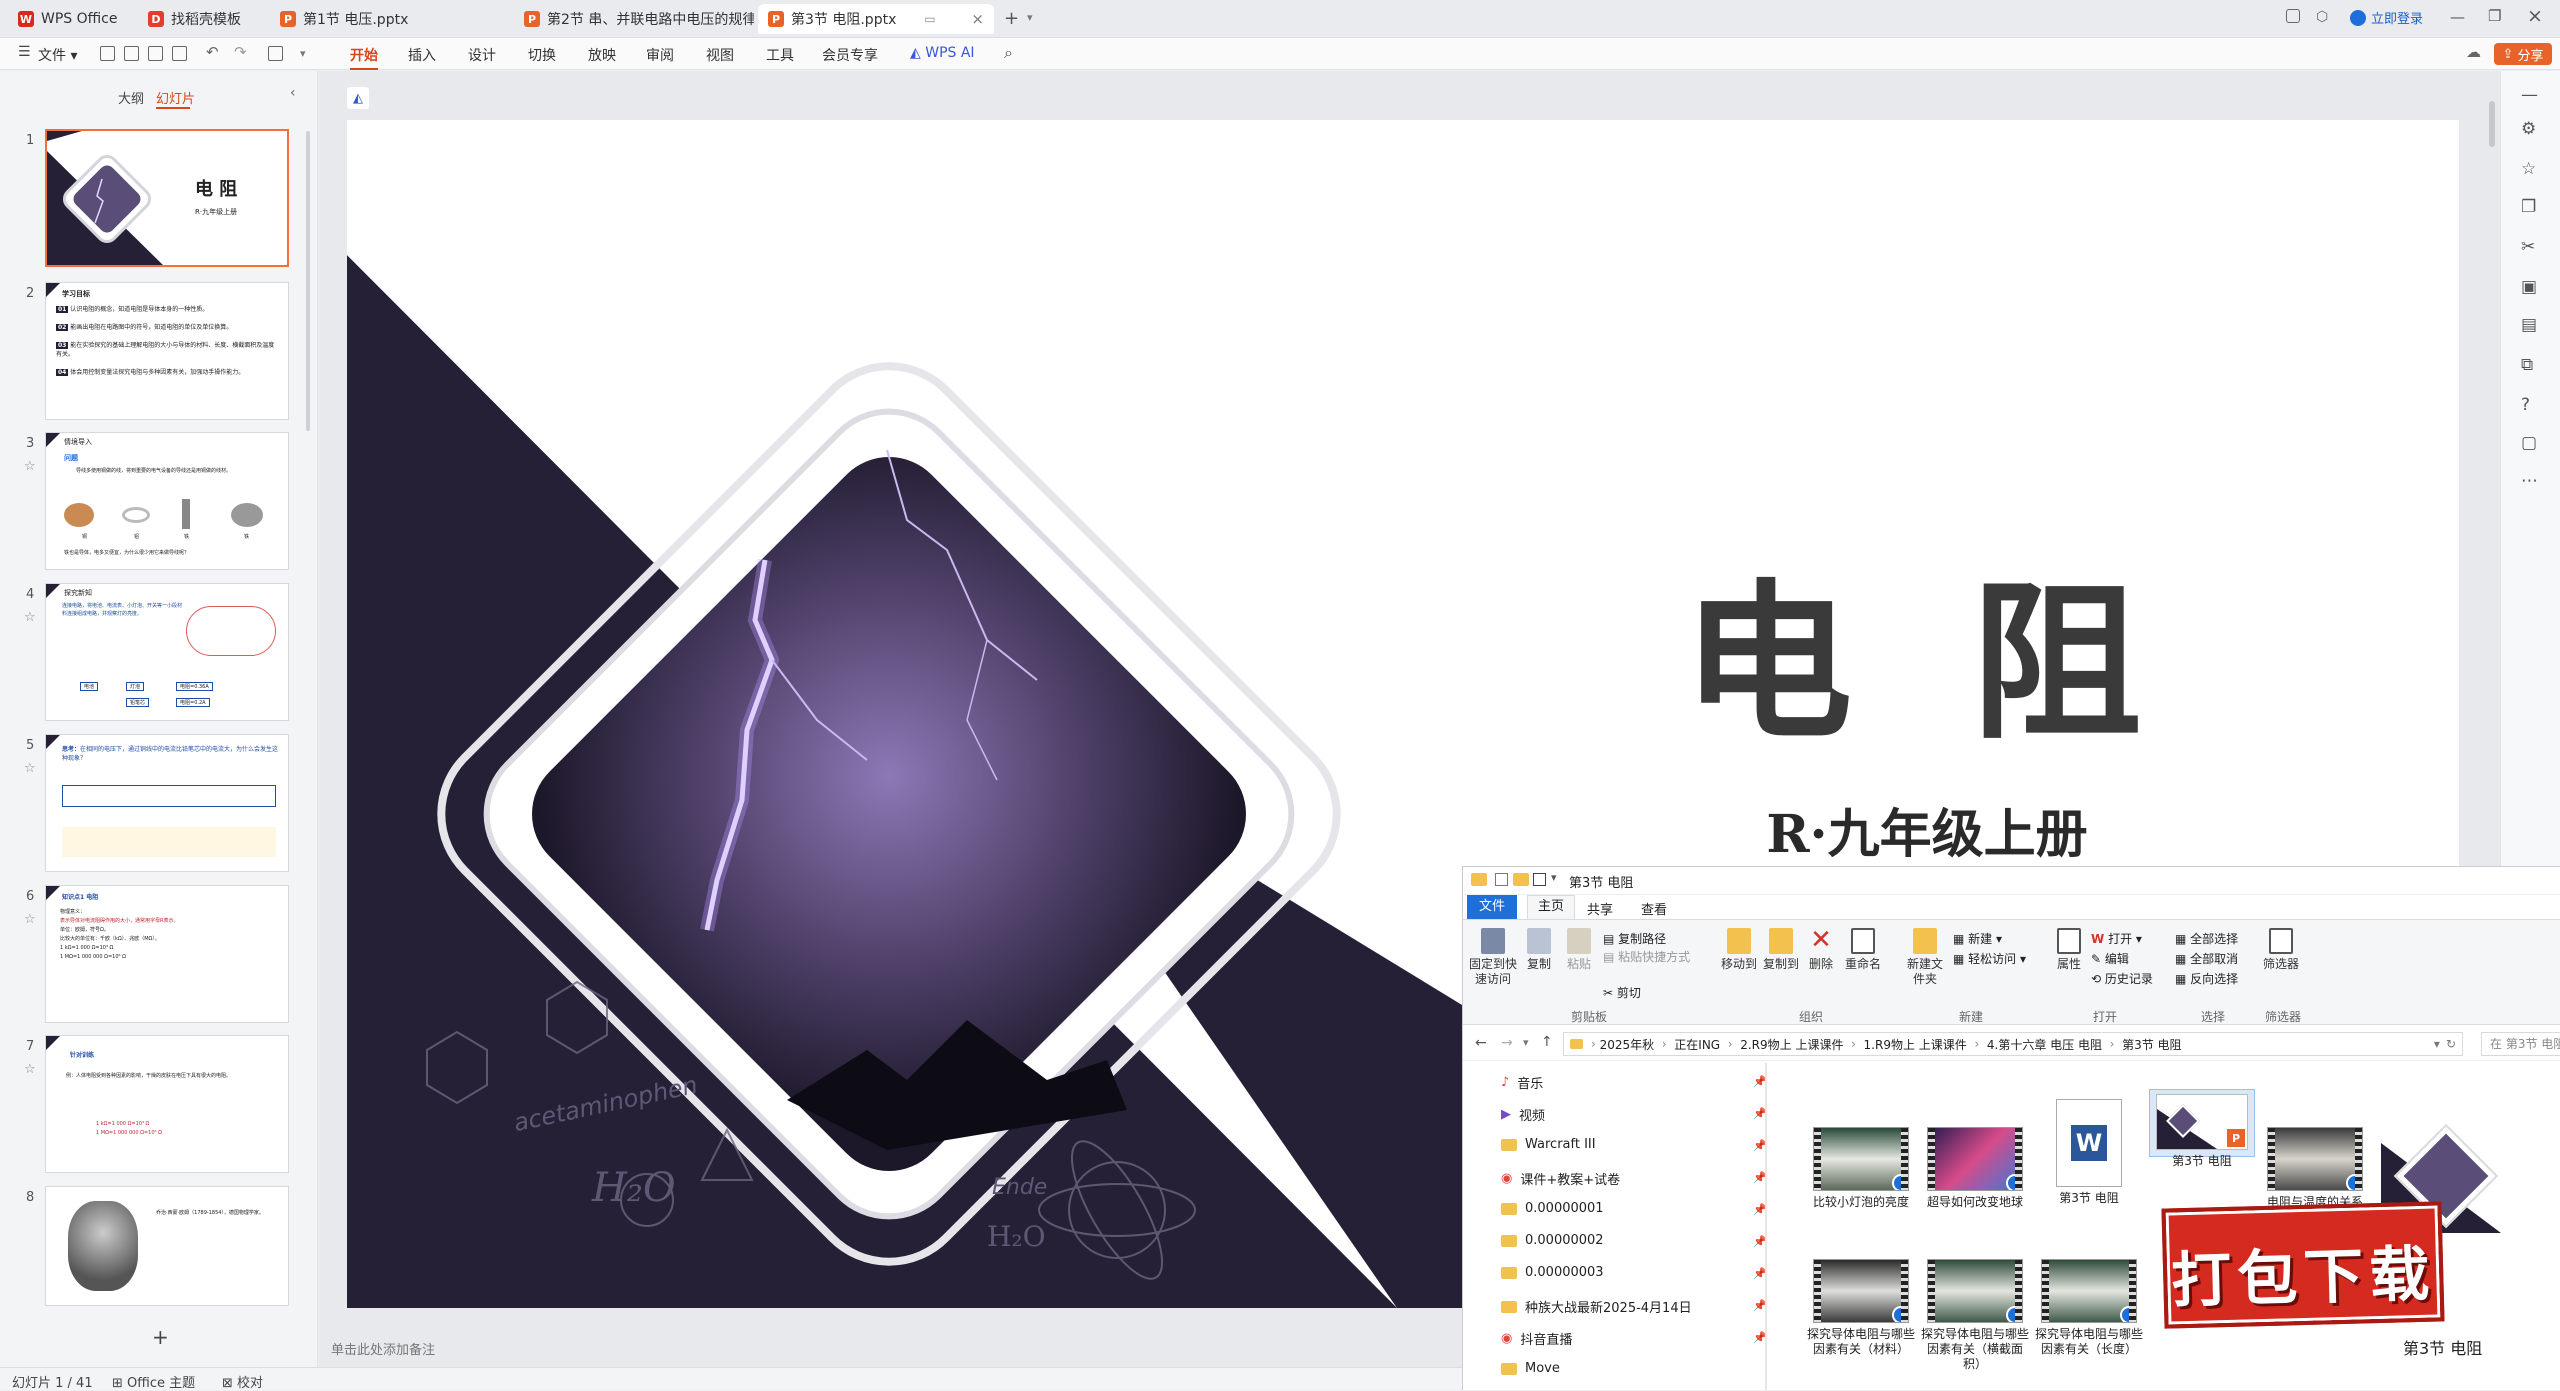 The image size is (2560, 1391). What do you see at coordinates (2206, 938) in the screenshot?
I see `select-all-button: ▦ 全部选择` at bounding box center [2206, 938].